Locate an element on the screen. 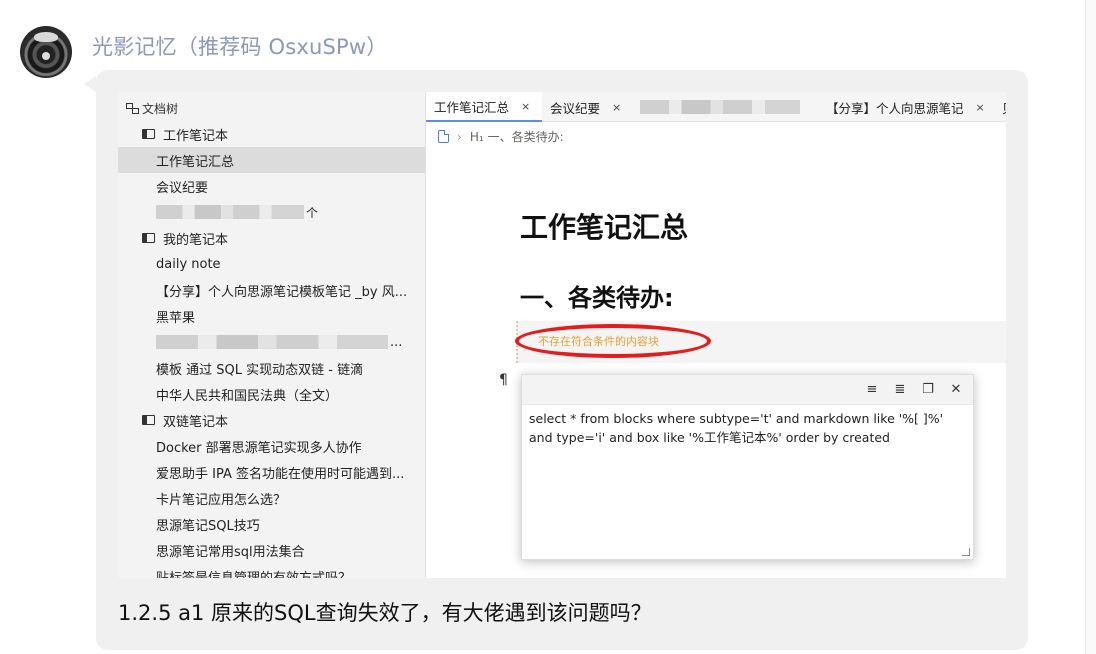 The height and width of the screenshot is (654, 1096). close-icon: ✕ is located at coordinates (956, 389).